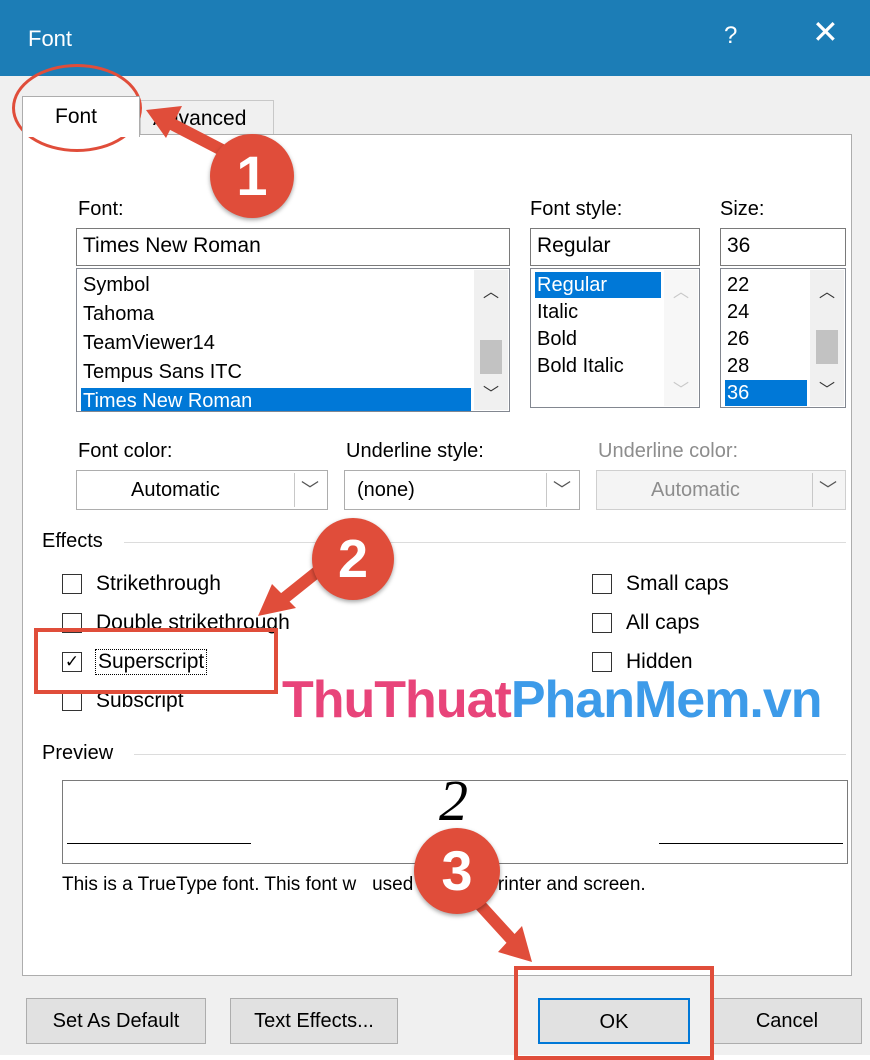 The width and height of the screenshot is (870, 1060). What do you see at coordinates (293, 589) in the screenshot?
I see `arrow-icon-step2` at bounding box center [293, 589].